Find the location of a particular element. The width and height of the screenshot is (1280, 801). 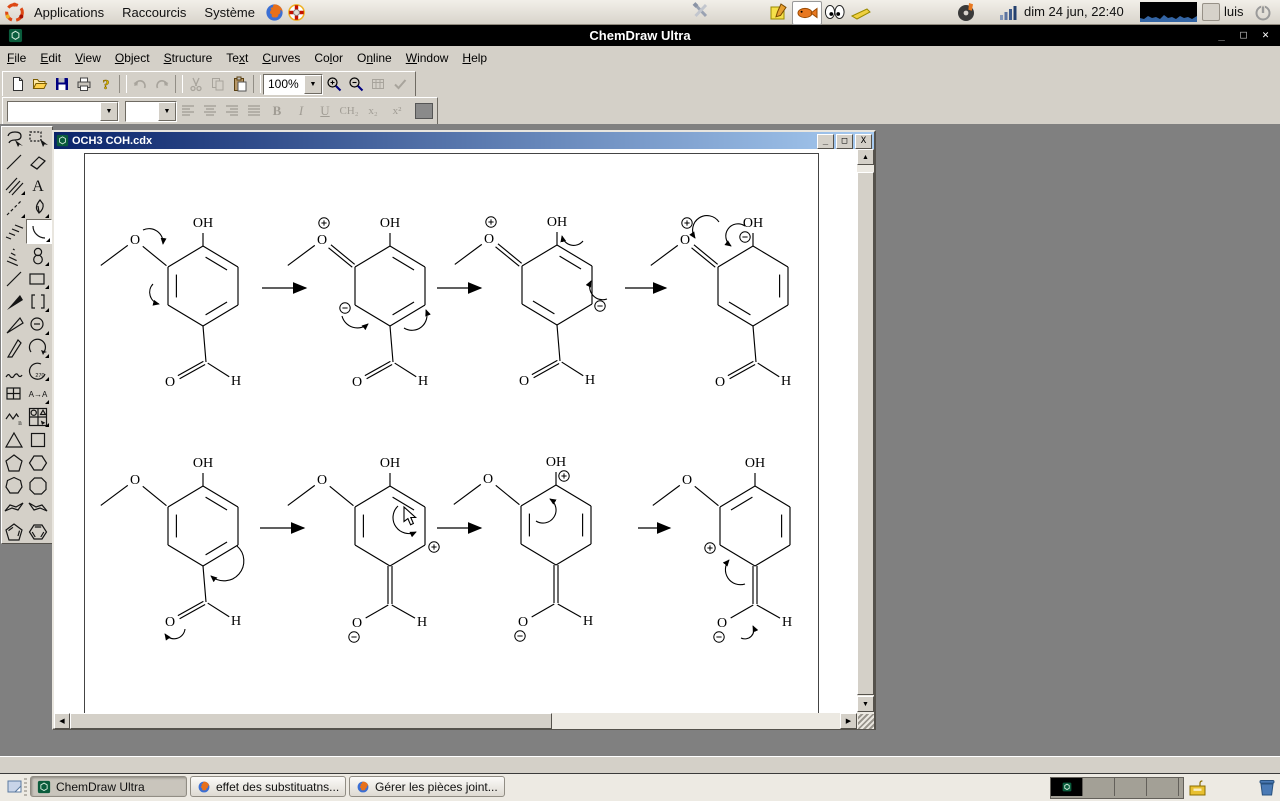

tool-arc is located at coordinates (39, 231).